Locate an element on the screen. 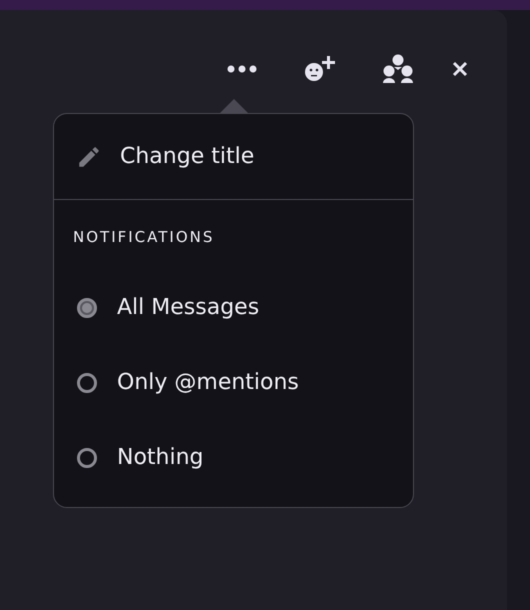 The width and height of the screenshot is (530, 610). radio-option: Only @mentions is located at coordinates (233, 382).